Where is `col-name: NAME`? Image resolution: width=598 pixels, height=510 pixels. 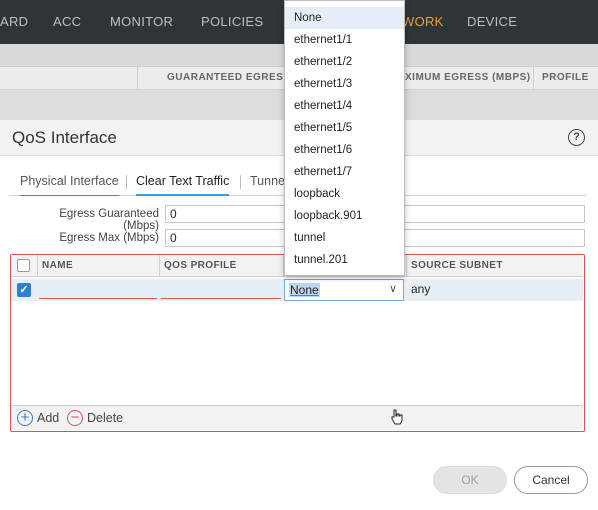
col-name: NAME is located at coordinates (57, 266).